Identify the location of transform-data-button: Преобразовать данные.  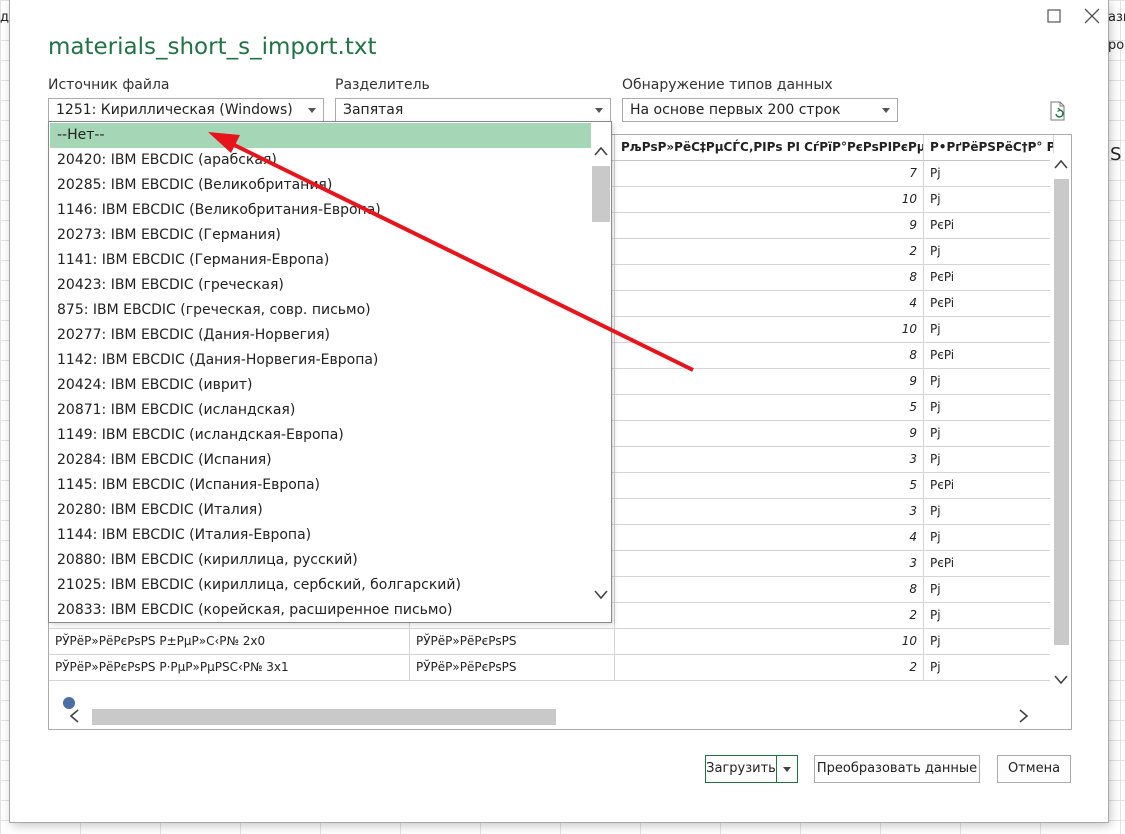
(897, 769).